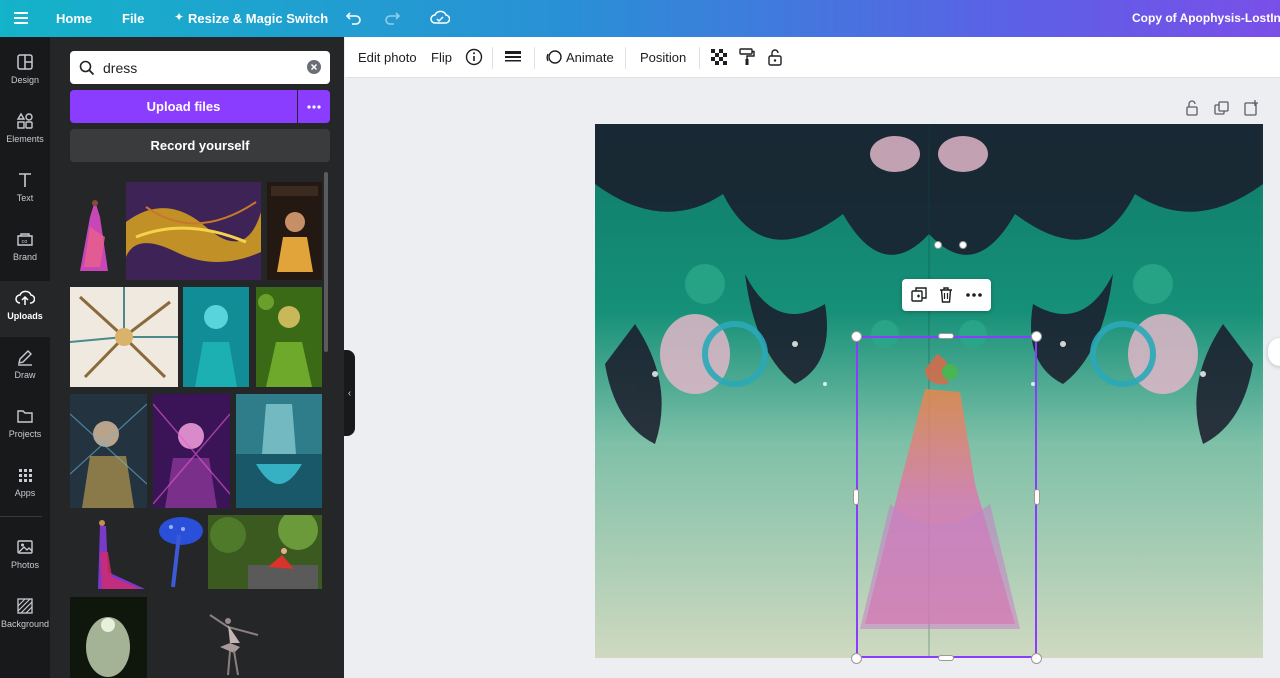 The height and width of the screenshot is (678, 1280). I want to click on resize-magic-switch-button: Resize & Magic Switch, so click(258, 18).